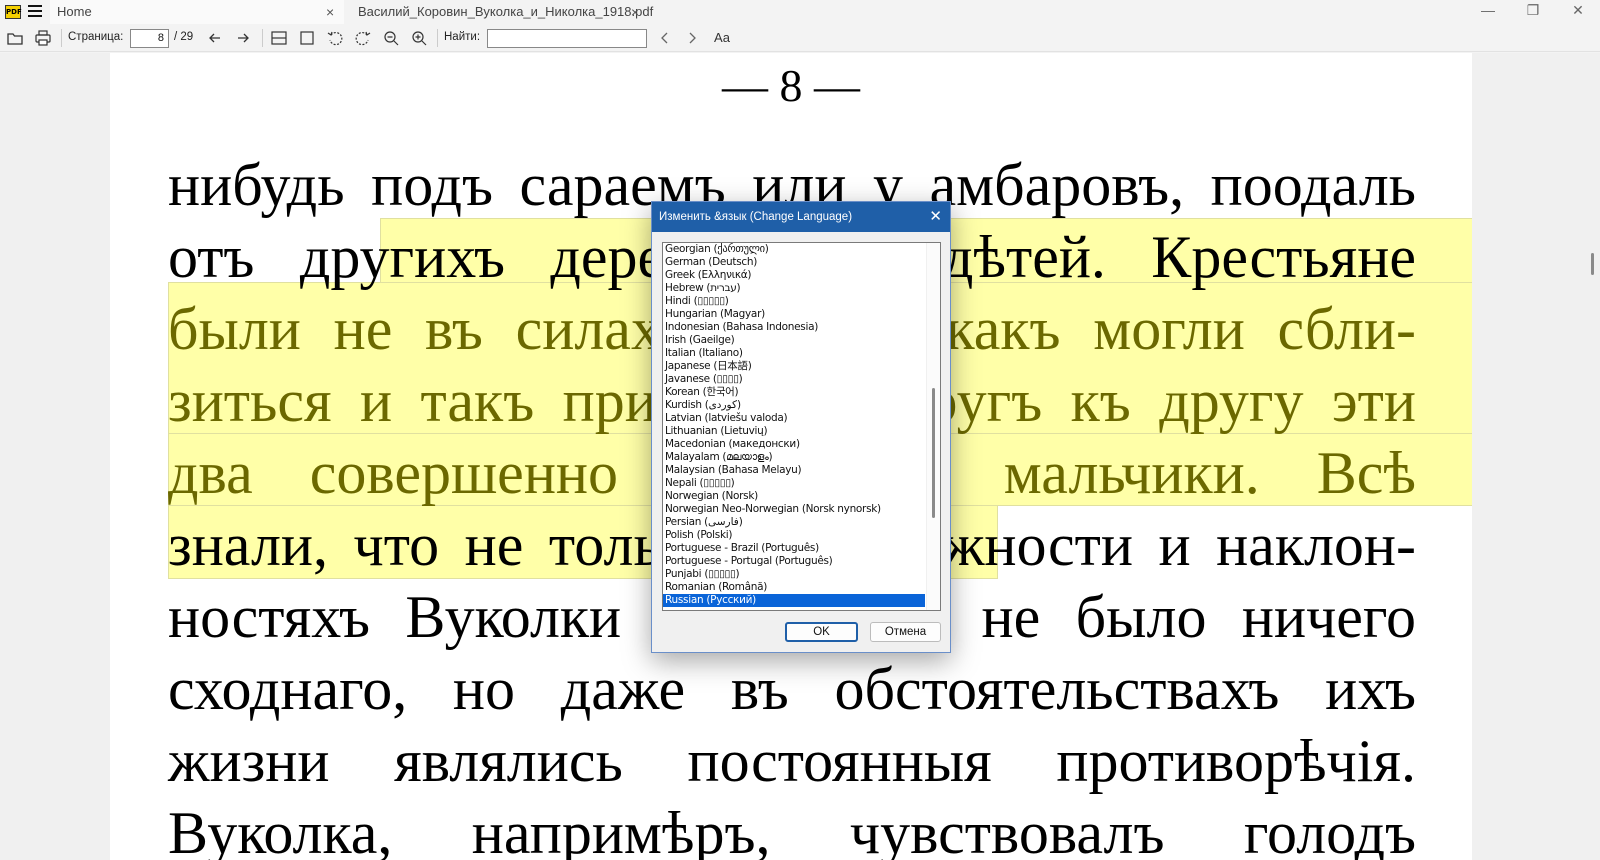 This screenshot has height=860, width=1600. I want to click on language-option: Norwegian Neo-Norwegian (Norsk nynorsk), so click(794, 509).